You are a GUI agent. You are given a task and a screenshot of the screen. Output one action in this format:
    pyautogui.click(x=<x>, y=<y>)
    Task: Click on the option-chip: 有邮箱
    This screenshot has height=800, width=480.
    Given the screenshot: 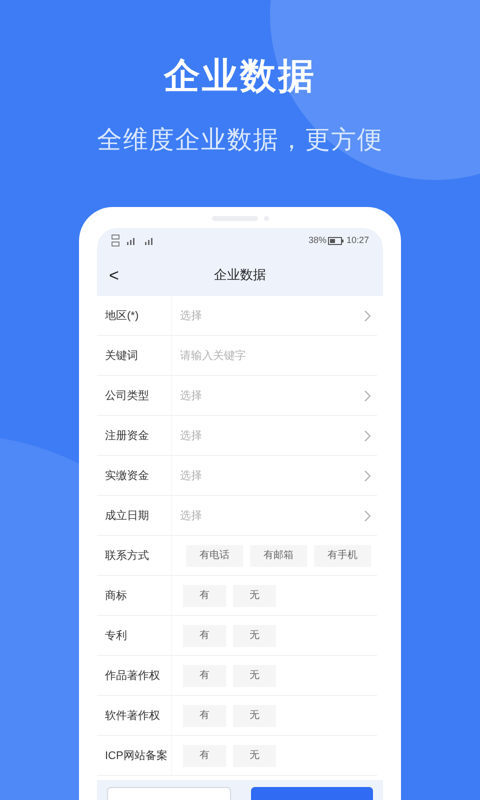 What is the action you would take?
    pyautogui.click(x=278, y=555)
    